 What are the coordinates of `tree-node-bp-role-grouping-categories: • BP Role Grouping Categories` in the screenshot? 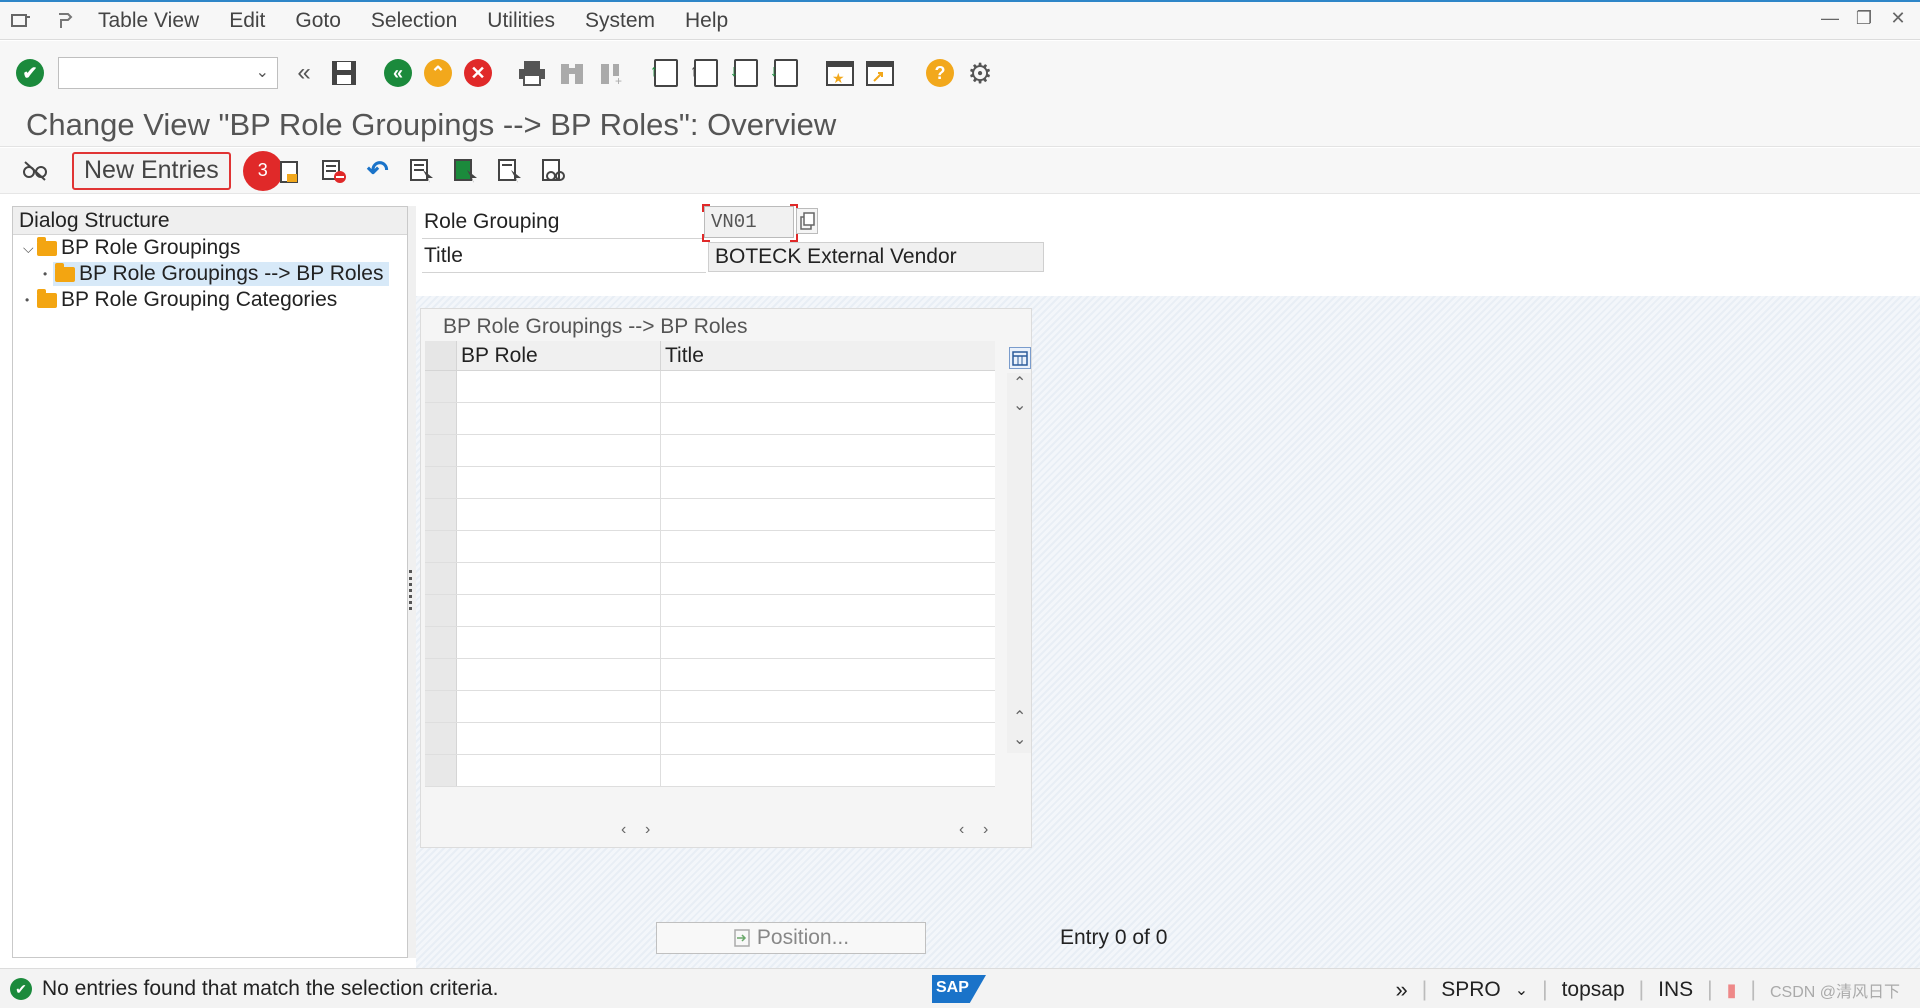 It's located at (210, 300).